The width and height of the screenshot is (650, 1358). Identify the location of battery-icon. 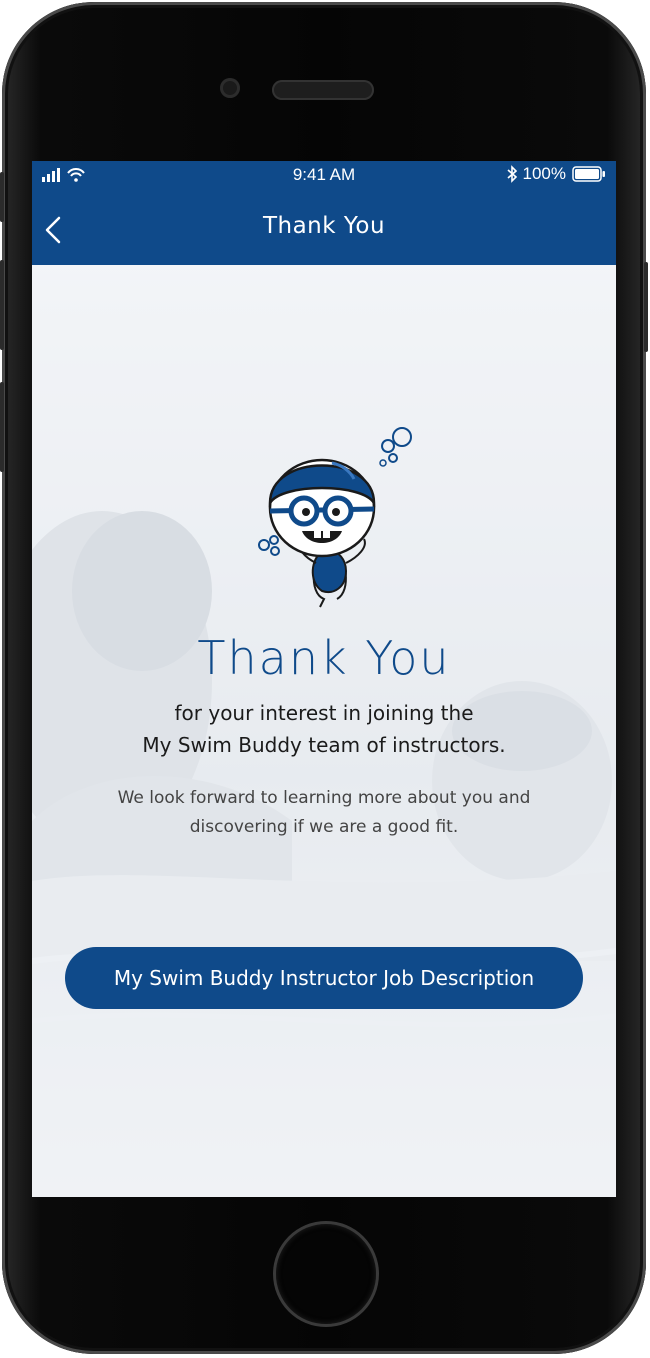
(588, 174).